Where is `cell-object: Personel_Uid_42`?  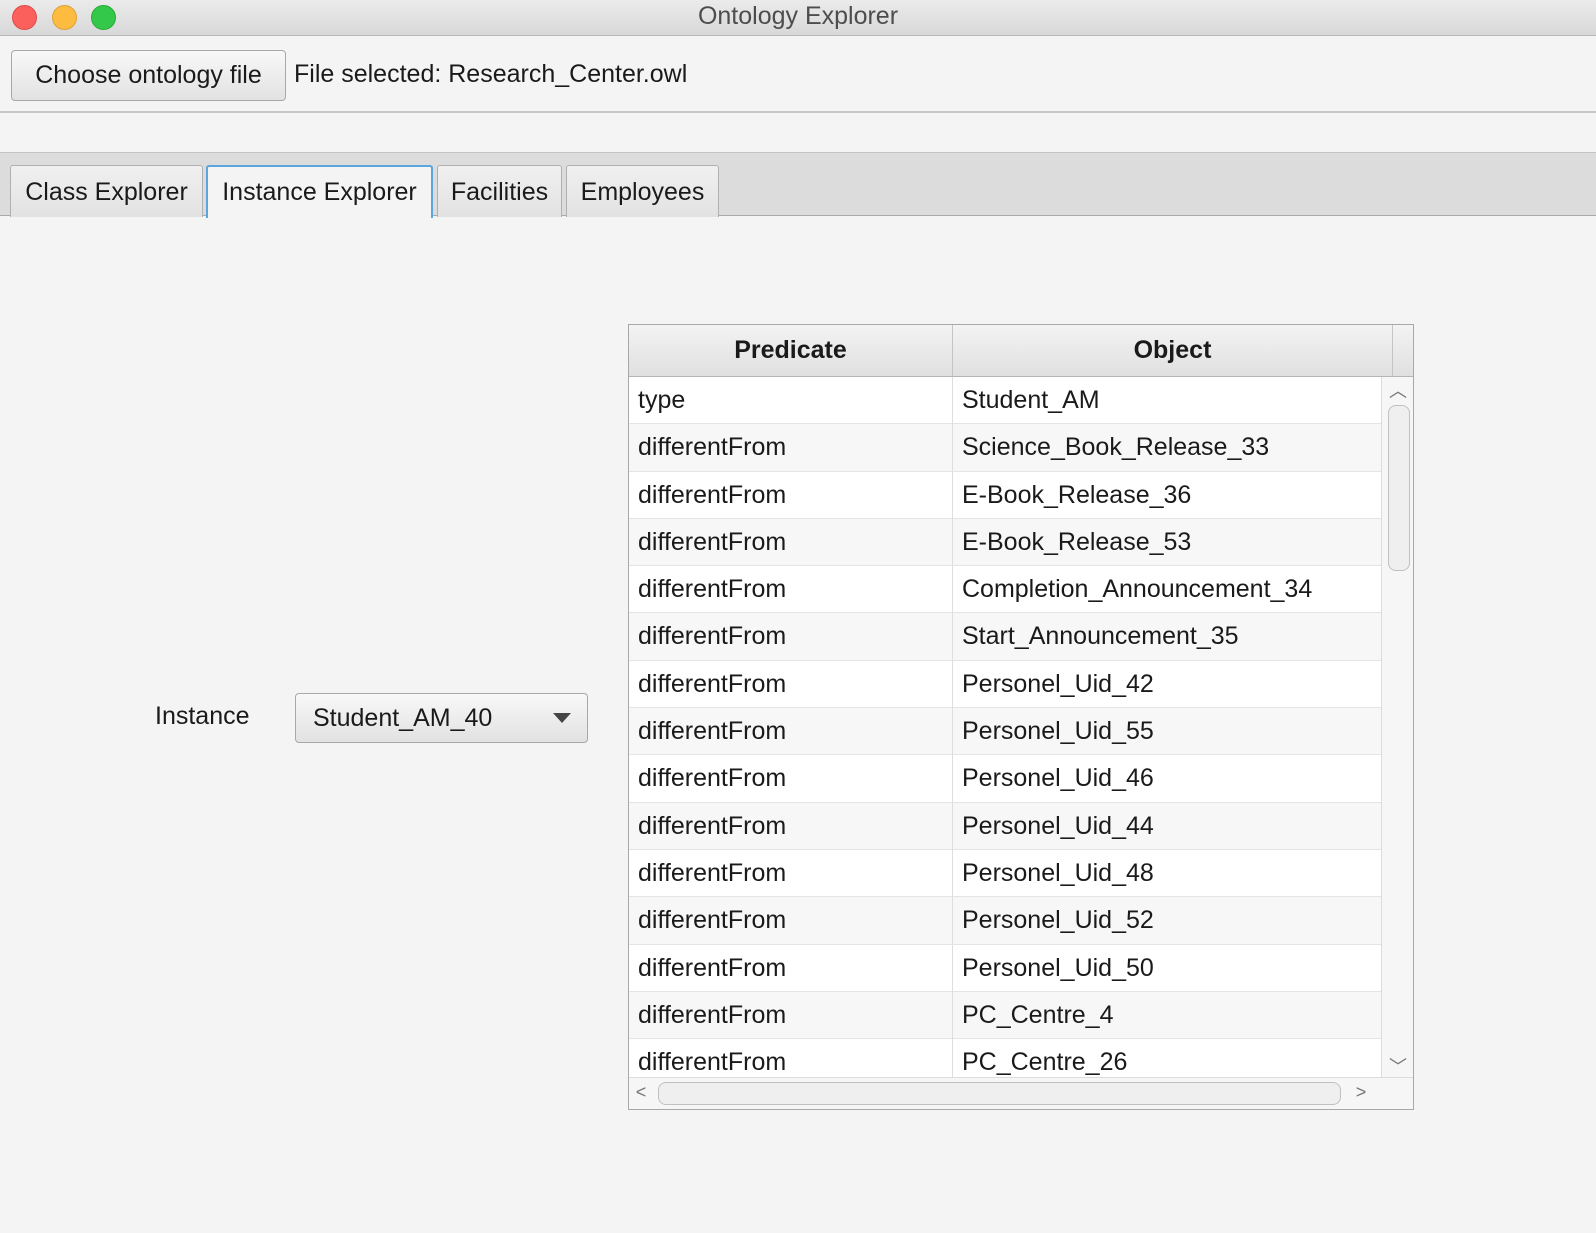 cell-object: Personel_Uid_42 is located at coordinates (1058, 683).